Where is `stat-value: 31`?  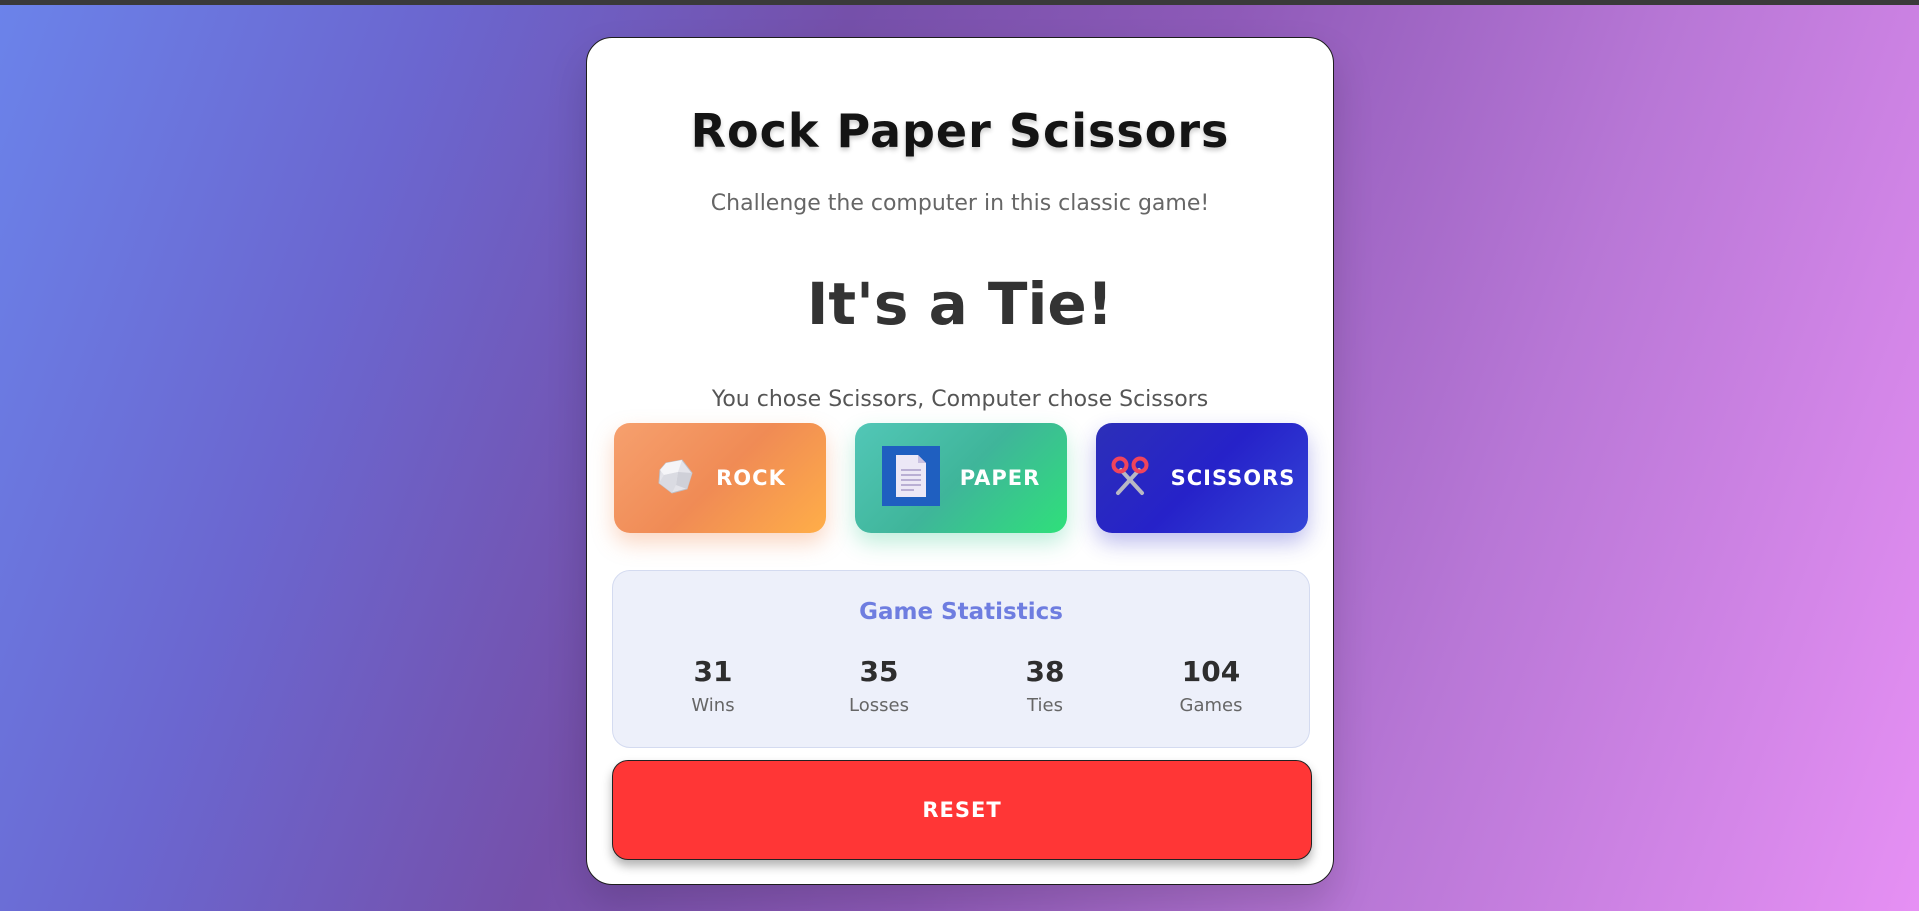 stat-value: 31 is located at coordinates (713, 671).